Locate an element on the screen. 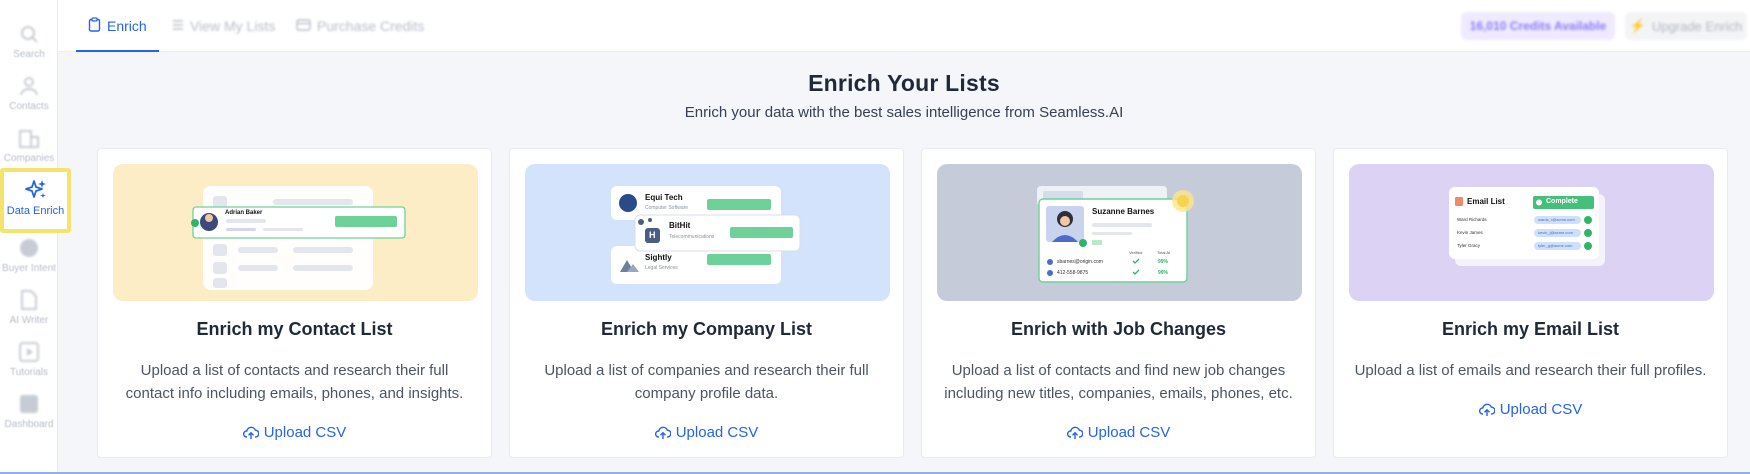 Image resolution: width=1750 pixels, height=474 pixels. company-name-1: Equi Tech is located at coordinates (664, 197).